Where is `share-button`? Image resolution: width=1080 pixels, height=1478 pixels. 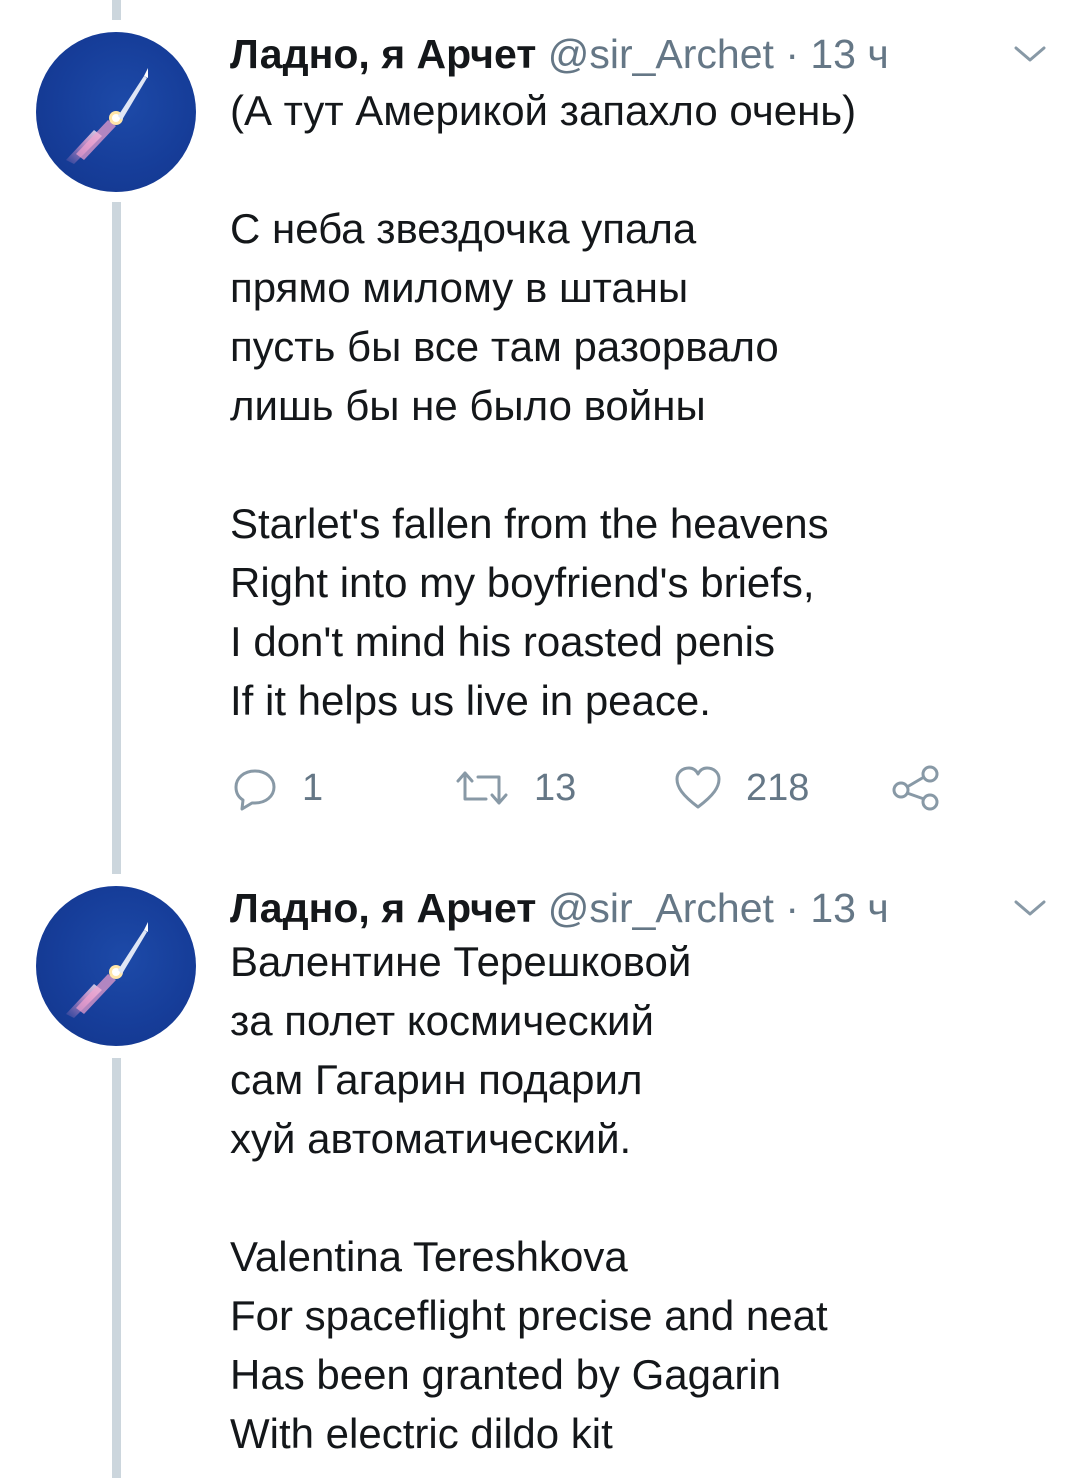 share-button is located at coordinates (916, 788).